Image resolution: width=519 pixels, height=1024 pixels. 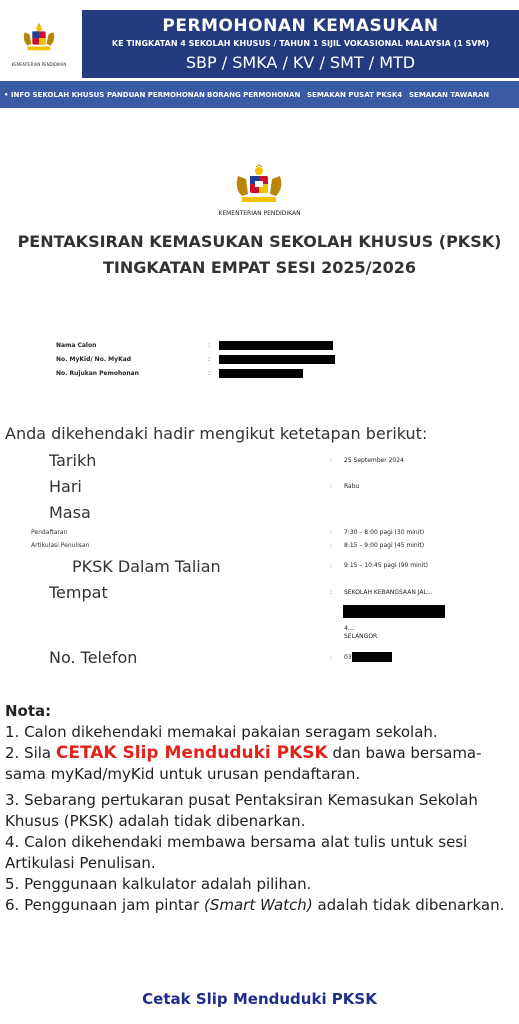 What do you see at coordinates (191, 753) in the screenshot?
I see `cetak-slip-highlight: CETAK Slip Menduduki PKSK` at bounding box center [191, 753].